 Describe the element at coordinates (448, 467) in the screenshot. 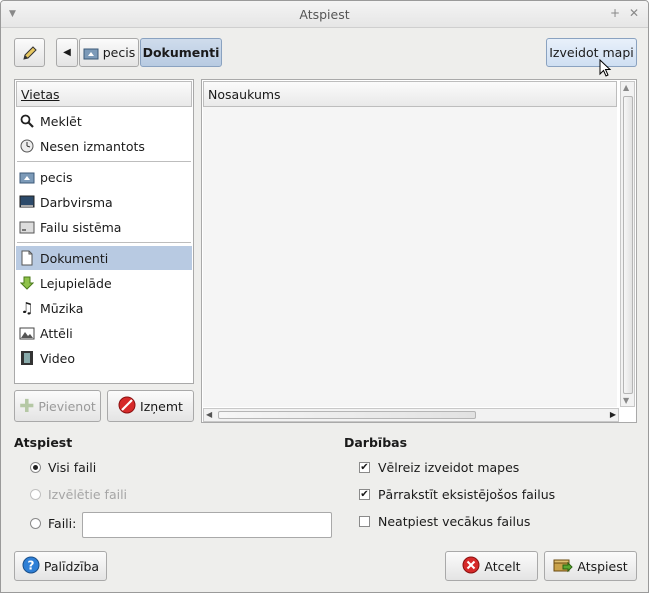

I see `recreate-folders-label: Vēlreiz izveidot mapes` at that location.